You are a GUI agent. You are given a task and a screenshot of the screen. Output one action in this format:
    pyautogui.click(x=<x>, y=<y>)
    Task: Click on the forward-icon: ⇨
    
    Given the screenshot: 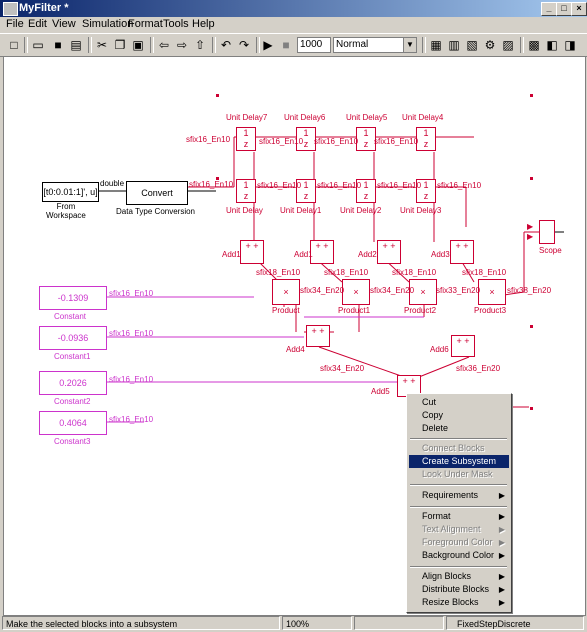 What is the action you would take?
    pyautogui.click(x=182, y=45)
    